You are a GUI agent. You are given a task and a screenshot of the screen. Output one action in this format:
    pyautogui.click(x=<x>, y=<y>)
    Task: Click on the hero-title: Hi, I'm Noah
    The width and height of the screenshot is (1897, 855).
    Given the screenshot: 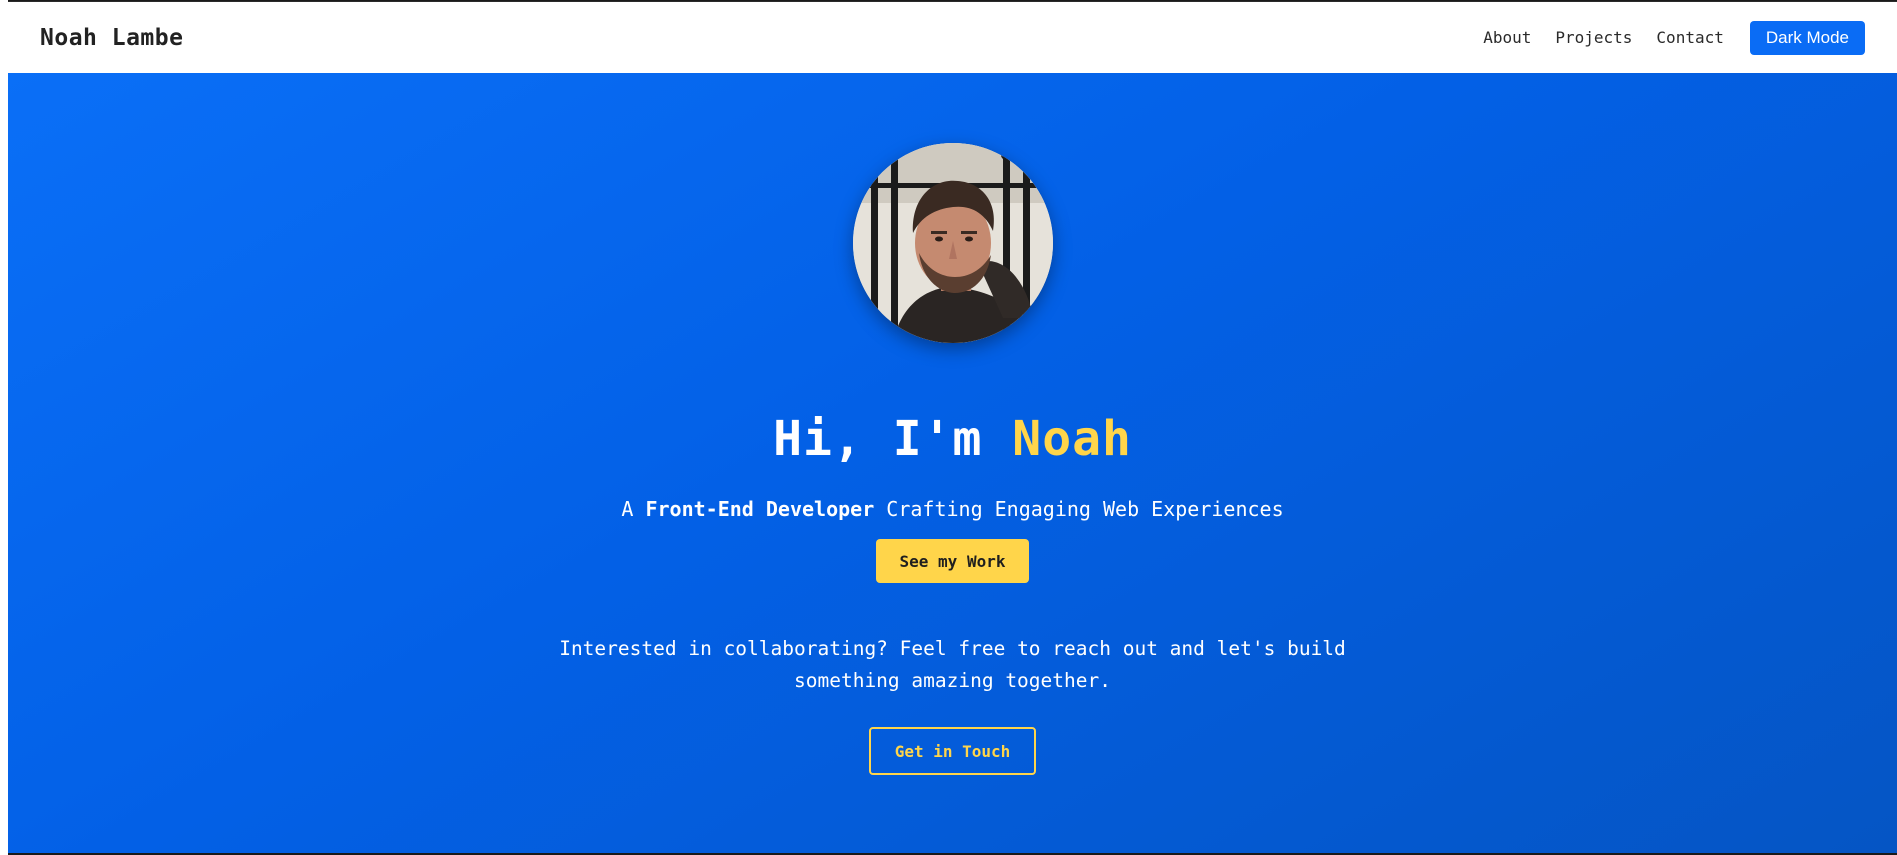 What is the action you would take?
    pyautogui.click(x=952, y=439)
    